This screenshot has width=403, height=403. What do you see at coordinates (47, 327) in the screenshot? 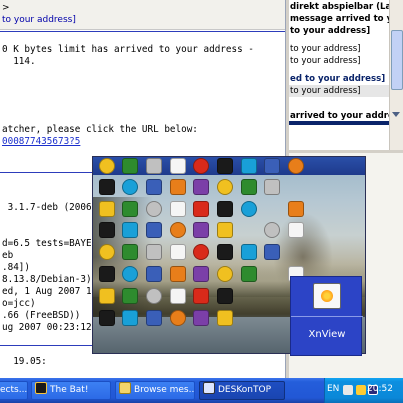
I see `body-line: ug 2007 00:23:12` at bounding box center [47, 327].